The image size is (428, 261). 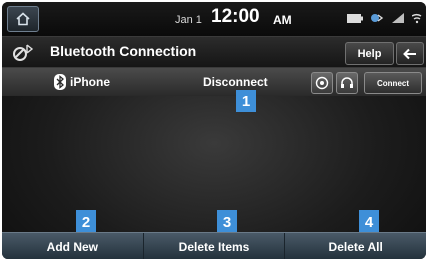 I want to click on status-icons, so click(x=384, y=18).